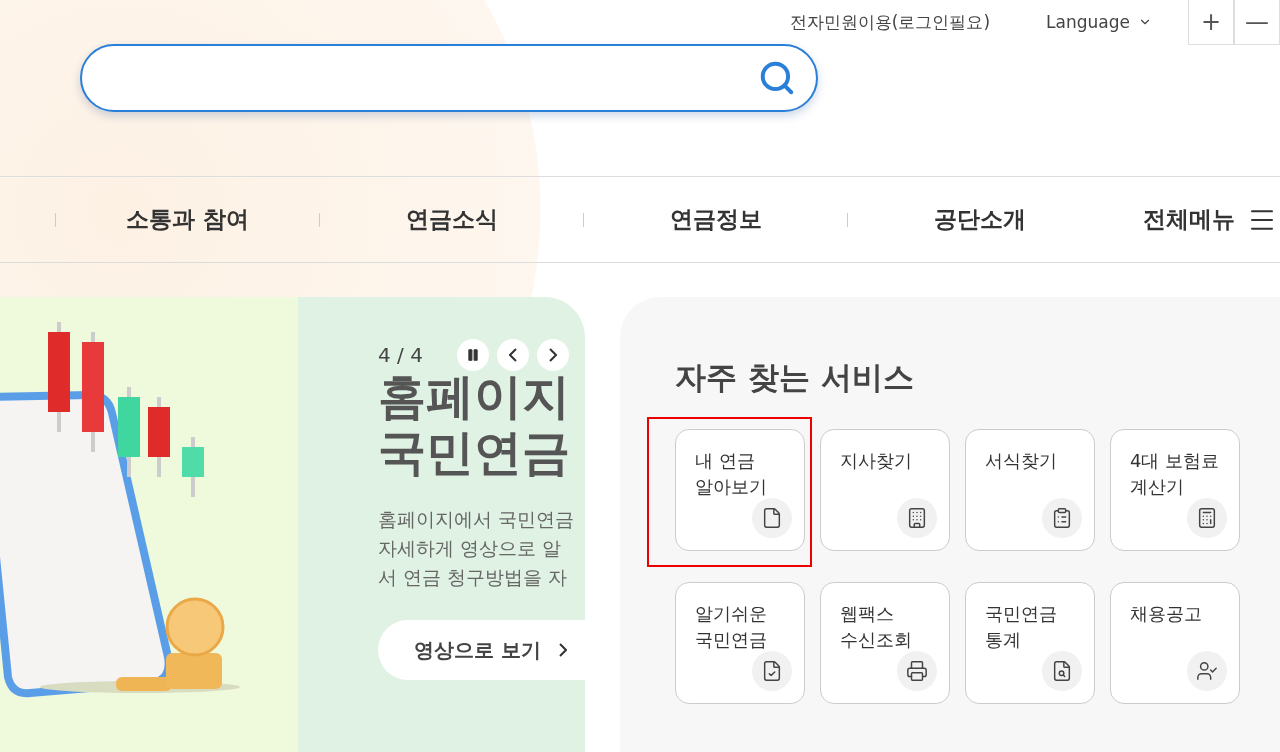 The height and width of the screenshot is (752, 1280). I want to click on nav-menu-item: 연금정보, so click(715, 219).